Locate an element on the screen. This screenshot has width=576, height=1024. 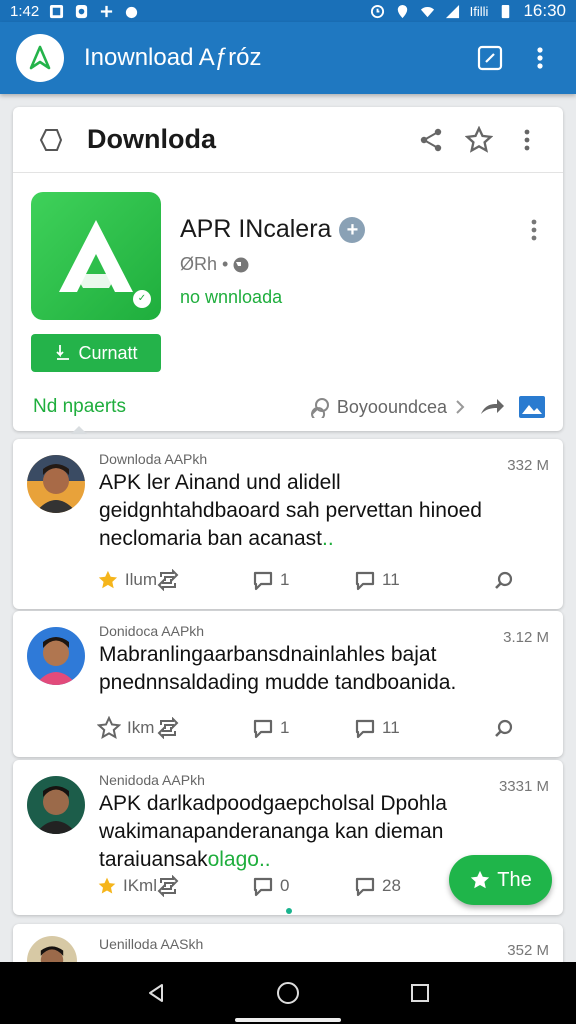
detail-header: Downloda is located at coordinates (288, 140).